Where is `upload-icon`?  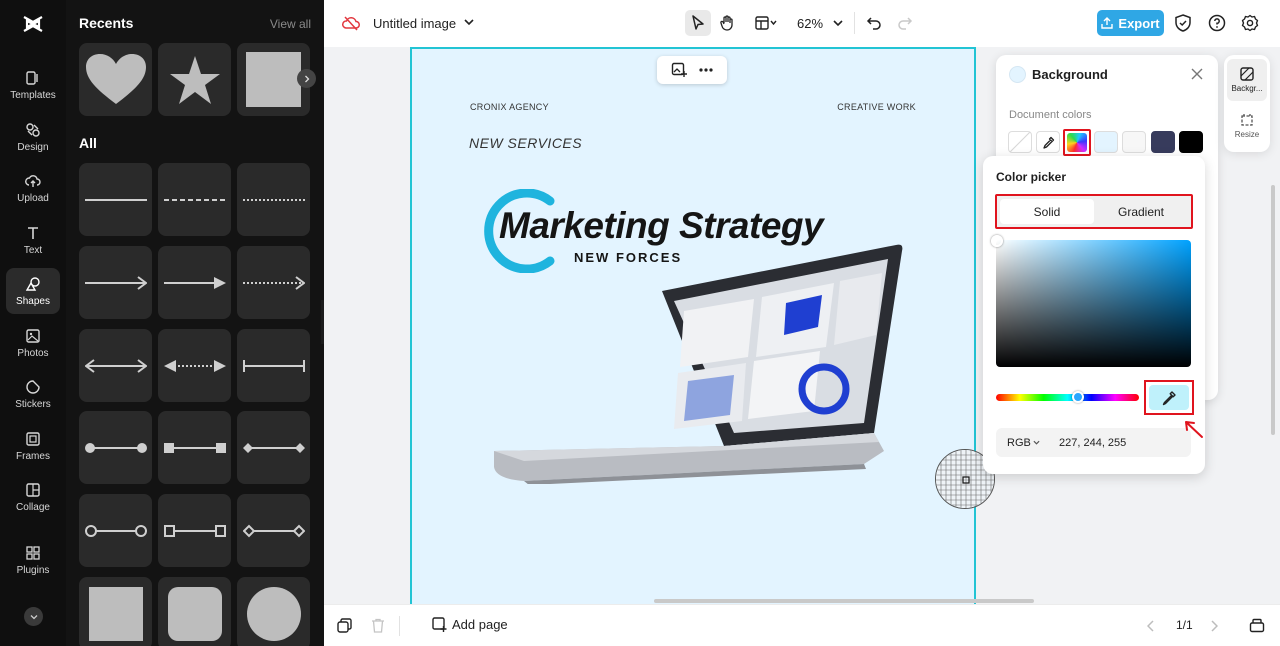
upload-icon is located at coordinates (33, 180).